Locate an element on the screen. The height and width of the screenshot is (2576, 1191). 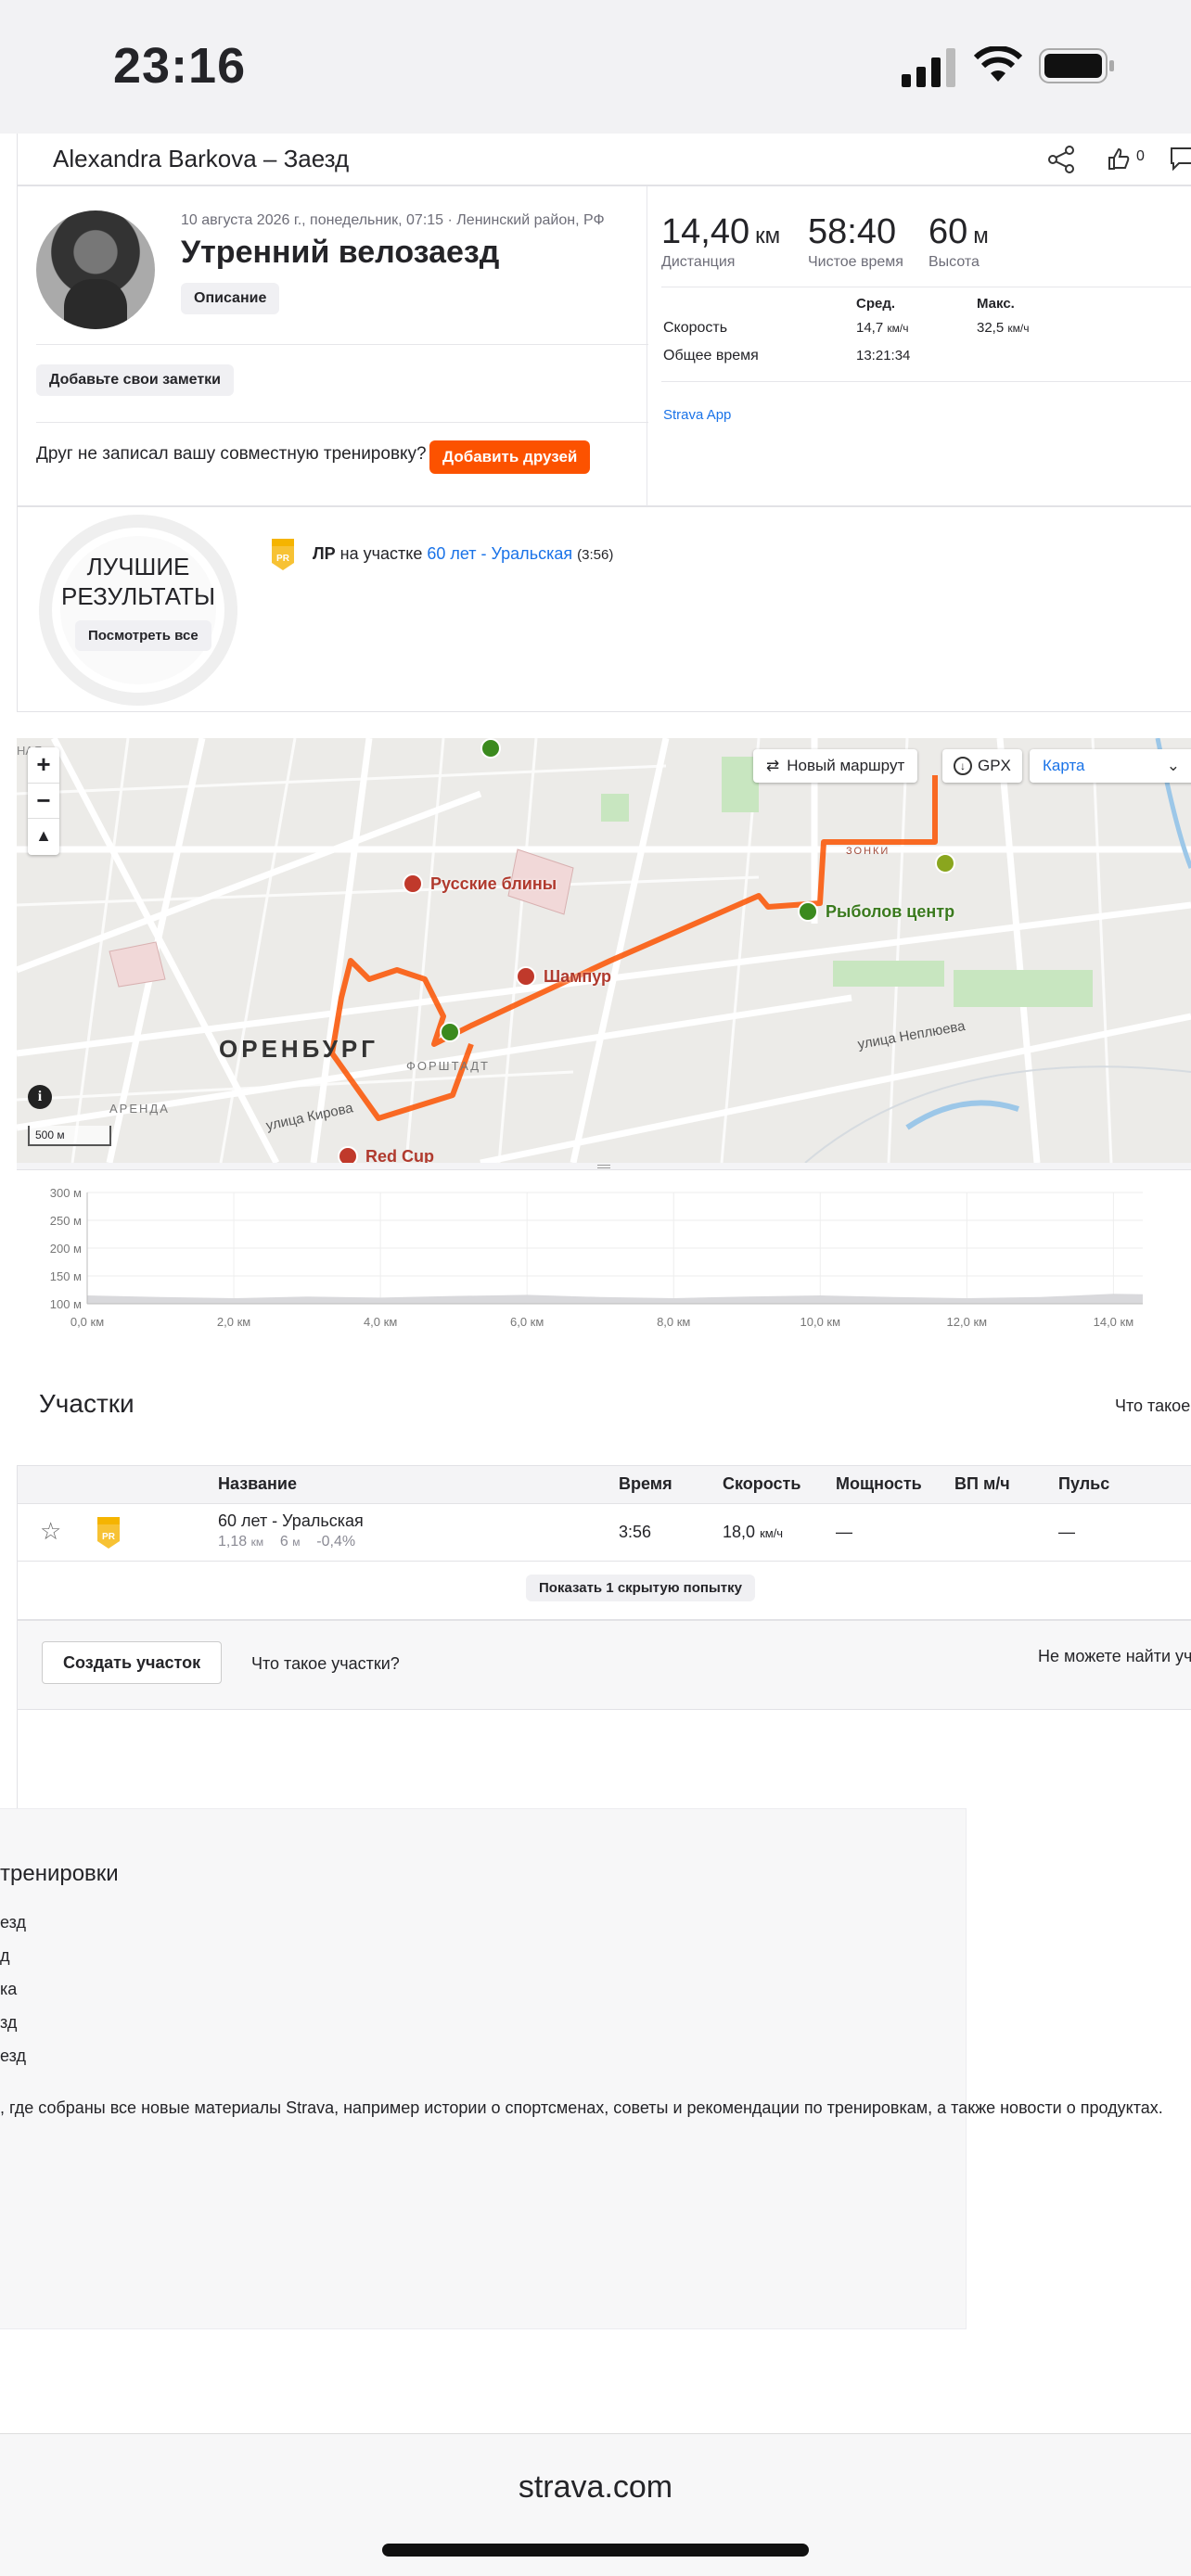
y-tick-label: 300 м is located at coordinates (66, 1193).